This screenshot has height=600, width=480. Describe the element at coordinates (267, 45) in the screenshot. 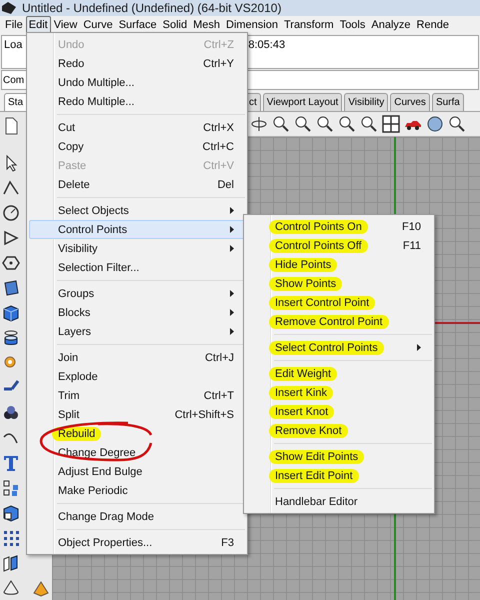

I see `history-time: 8:05:43` at that location.